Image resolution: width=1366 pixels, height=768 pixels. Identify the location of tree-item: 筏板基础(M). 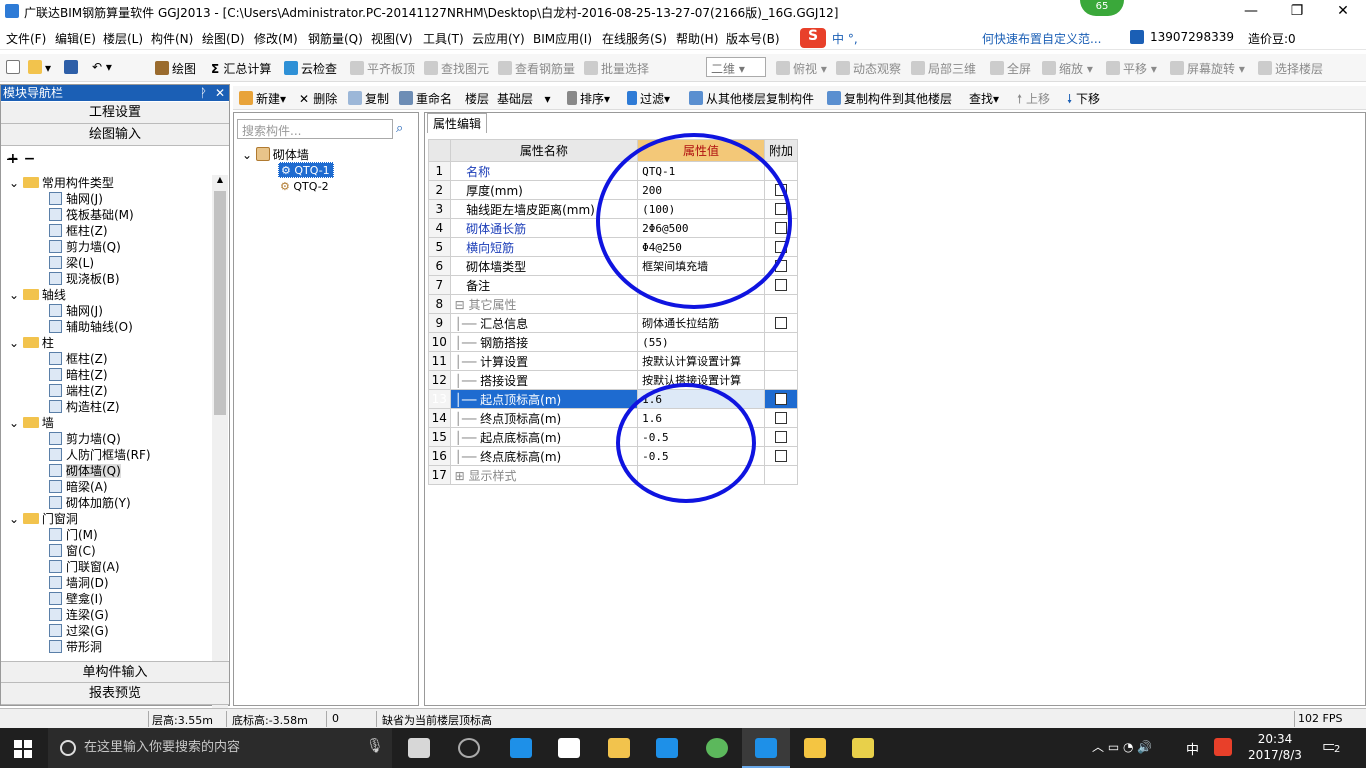
(91, 215).